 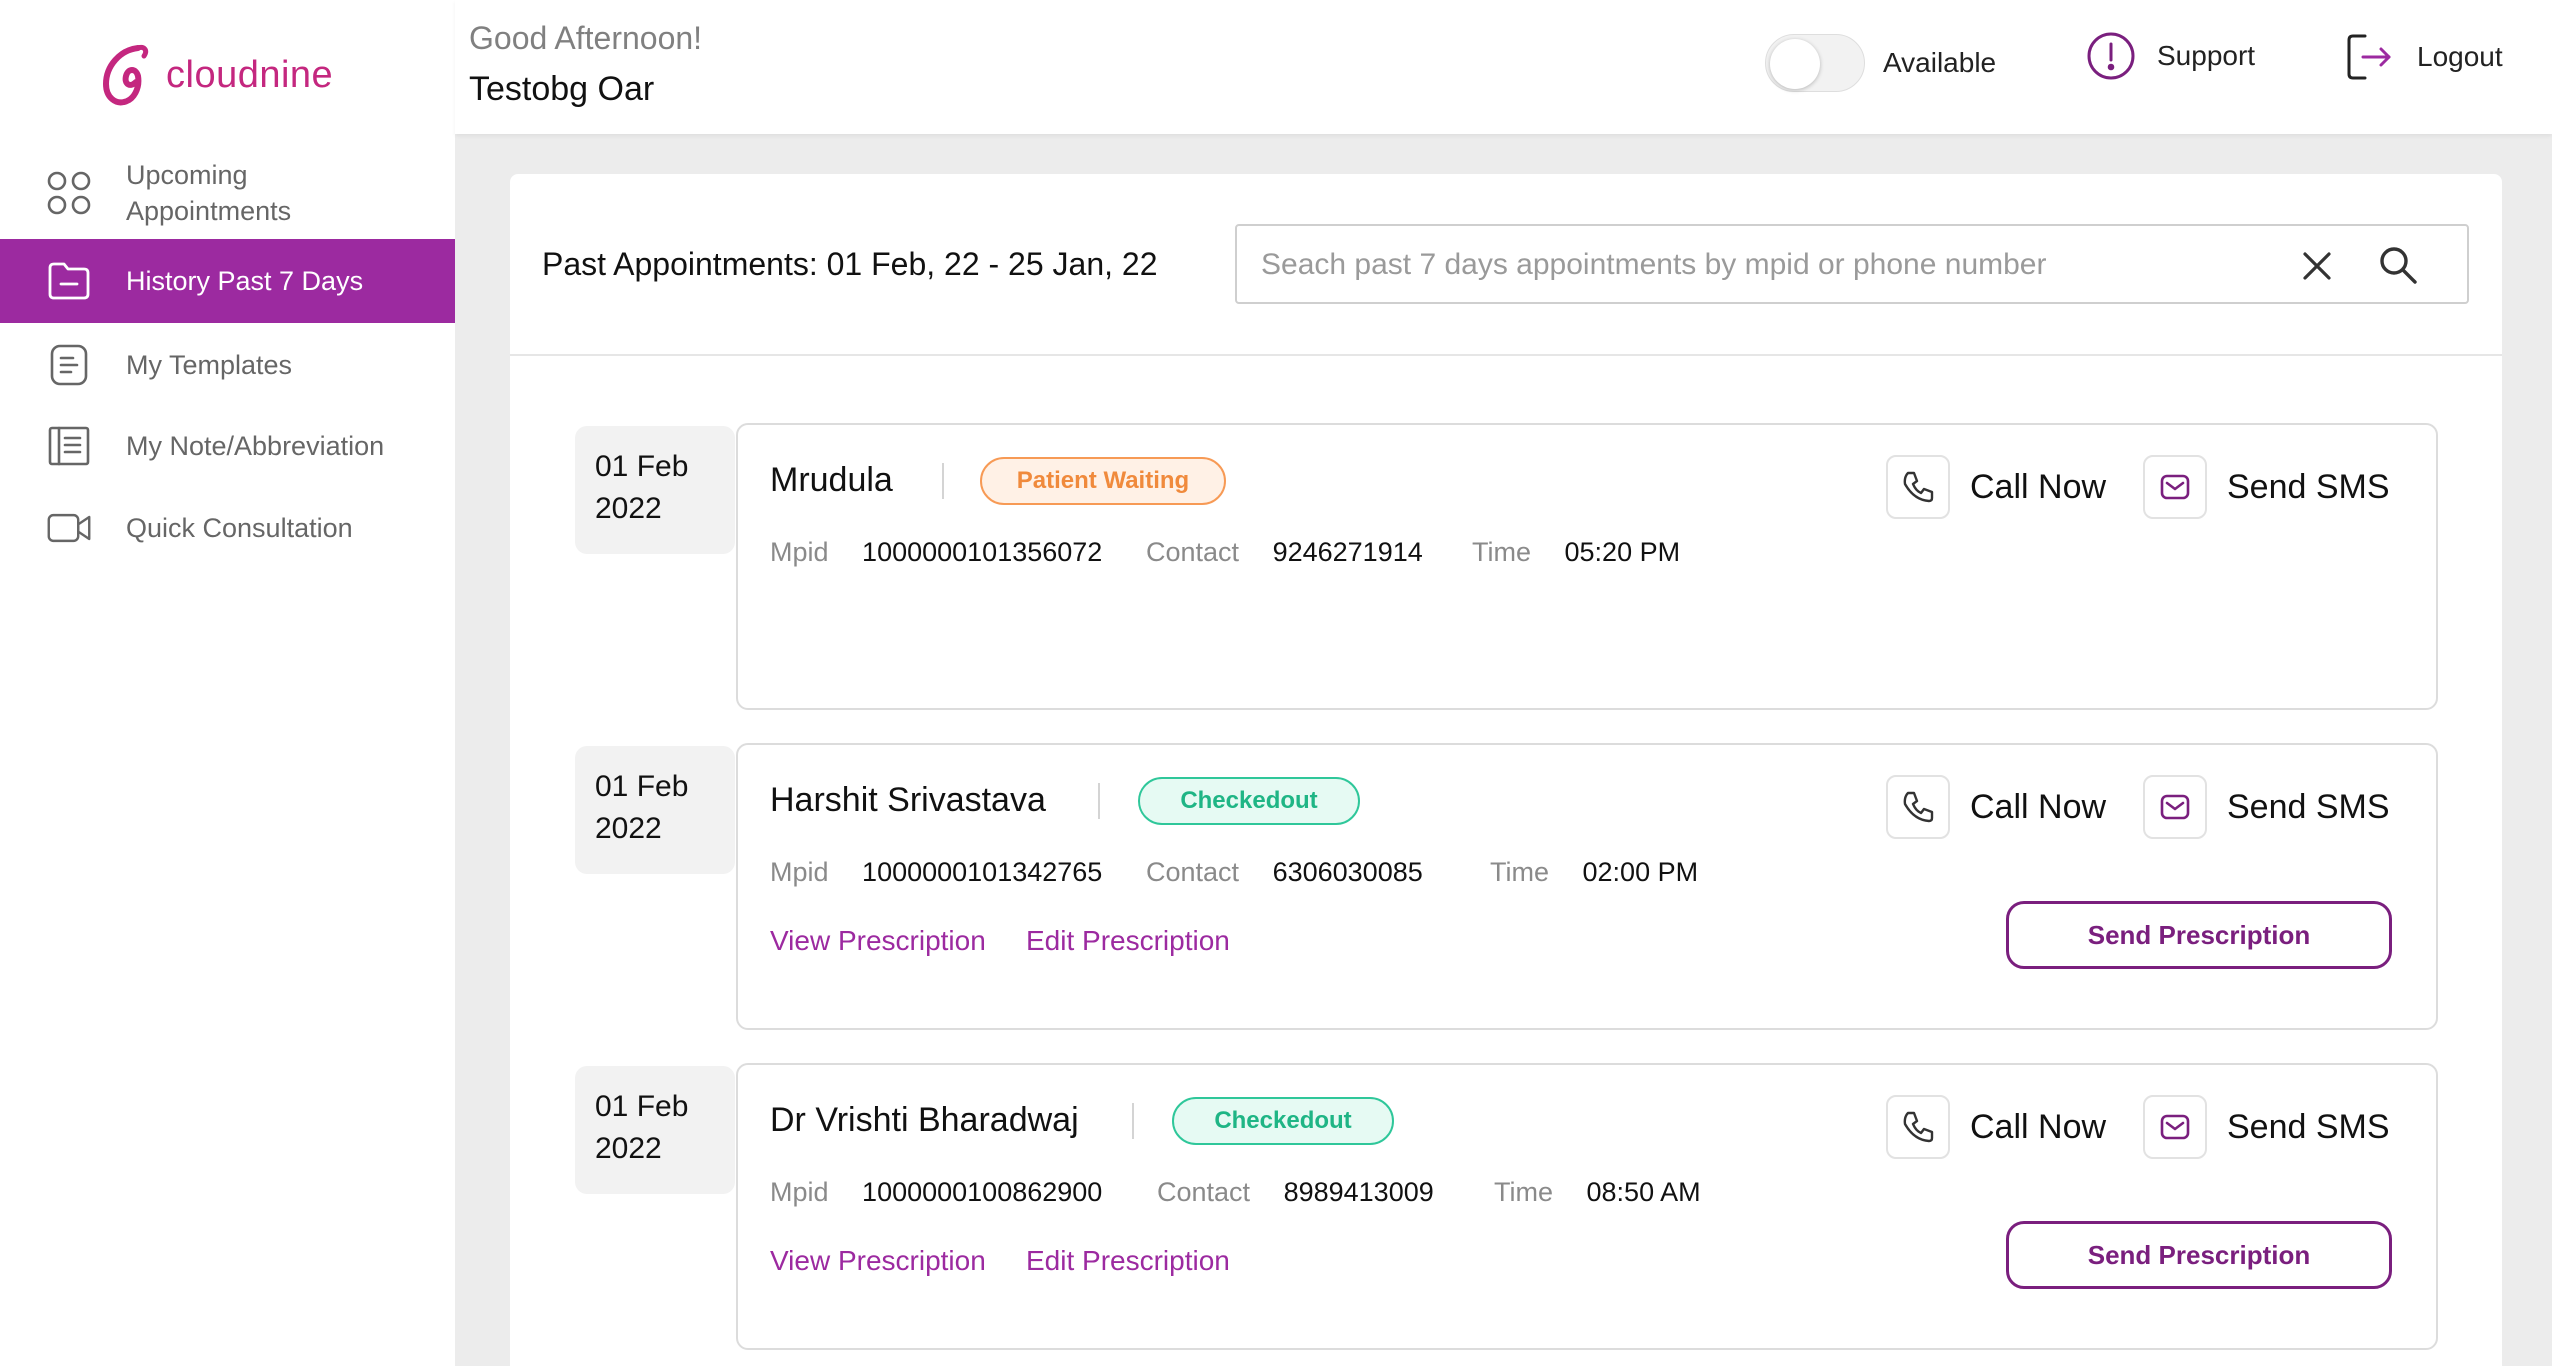 What do you see at coordinates (209, 365) in the screenshot?
I see `sidebar-item-label: My Templates` at bounding box center [209, 365].